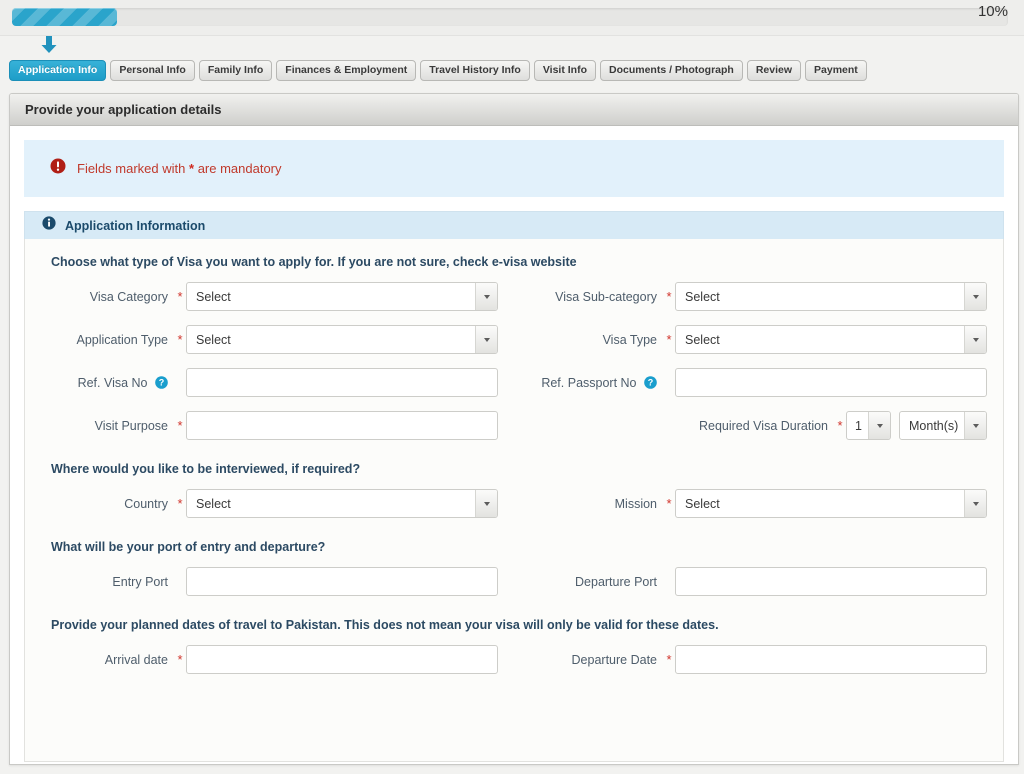 This screenshot has height=774, width=1024. I want to click on error-circle-icon, so click(58, 168).